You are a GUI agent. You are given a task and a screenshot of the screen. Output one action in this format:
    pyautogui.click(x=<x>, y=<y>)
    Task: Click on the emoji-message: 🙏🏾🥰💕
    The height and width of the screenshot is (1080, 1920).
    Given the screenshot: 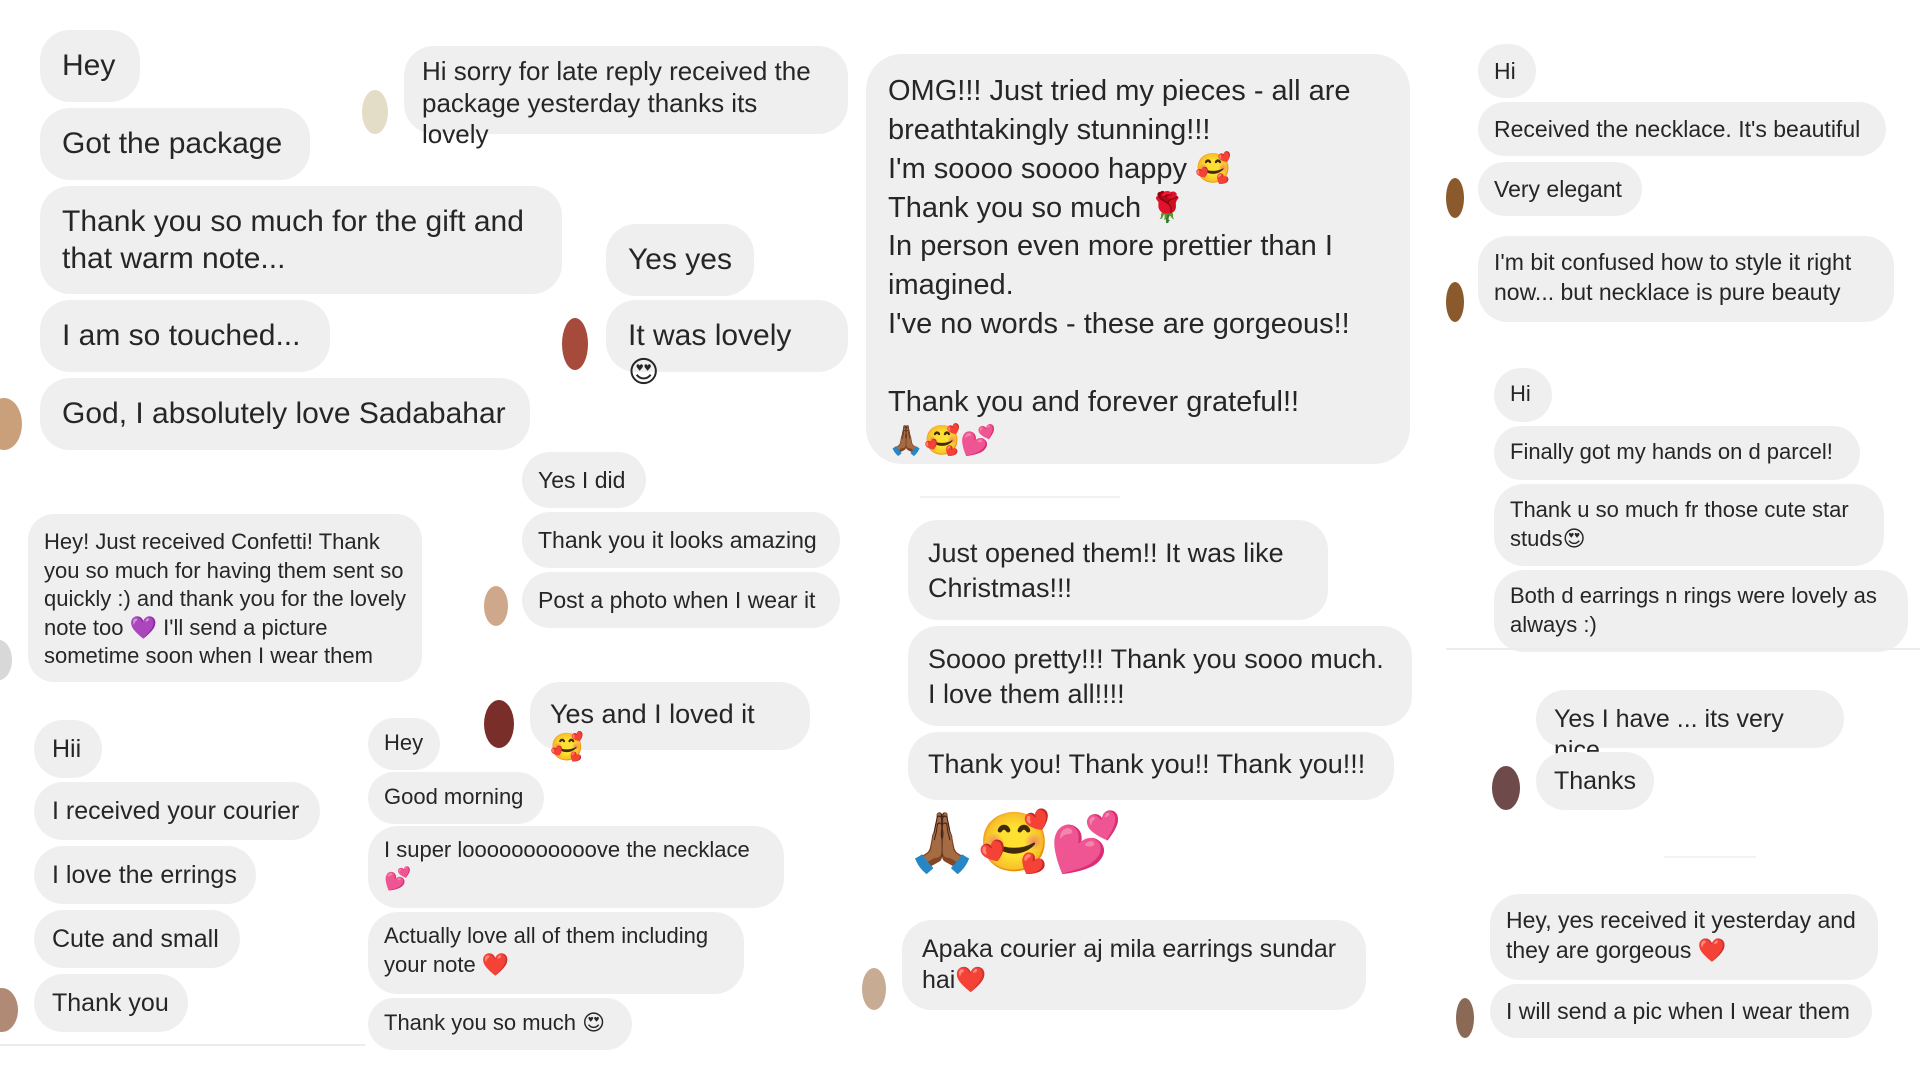 What is the action you would take?
    pyautogui.click(x=1014, y=842)
    